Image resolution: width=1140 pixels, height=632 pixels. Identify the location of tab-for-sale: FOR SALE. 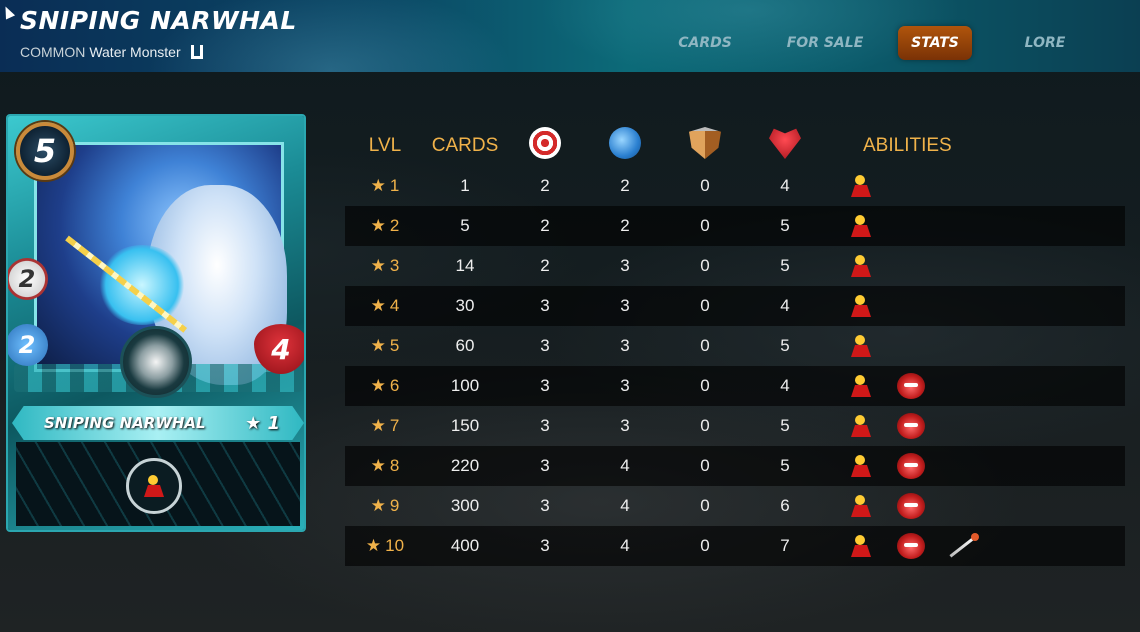
(825, 43).